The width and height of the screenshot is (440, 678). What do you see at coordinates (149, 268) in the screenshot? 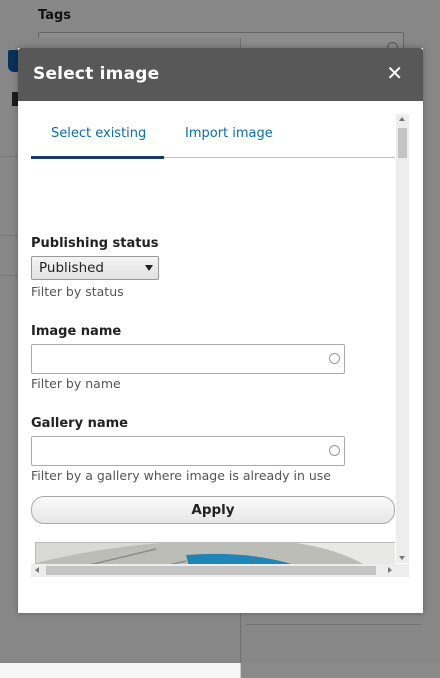
I see `chevron-down-icon` at bounding box center [149, 268].